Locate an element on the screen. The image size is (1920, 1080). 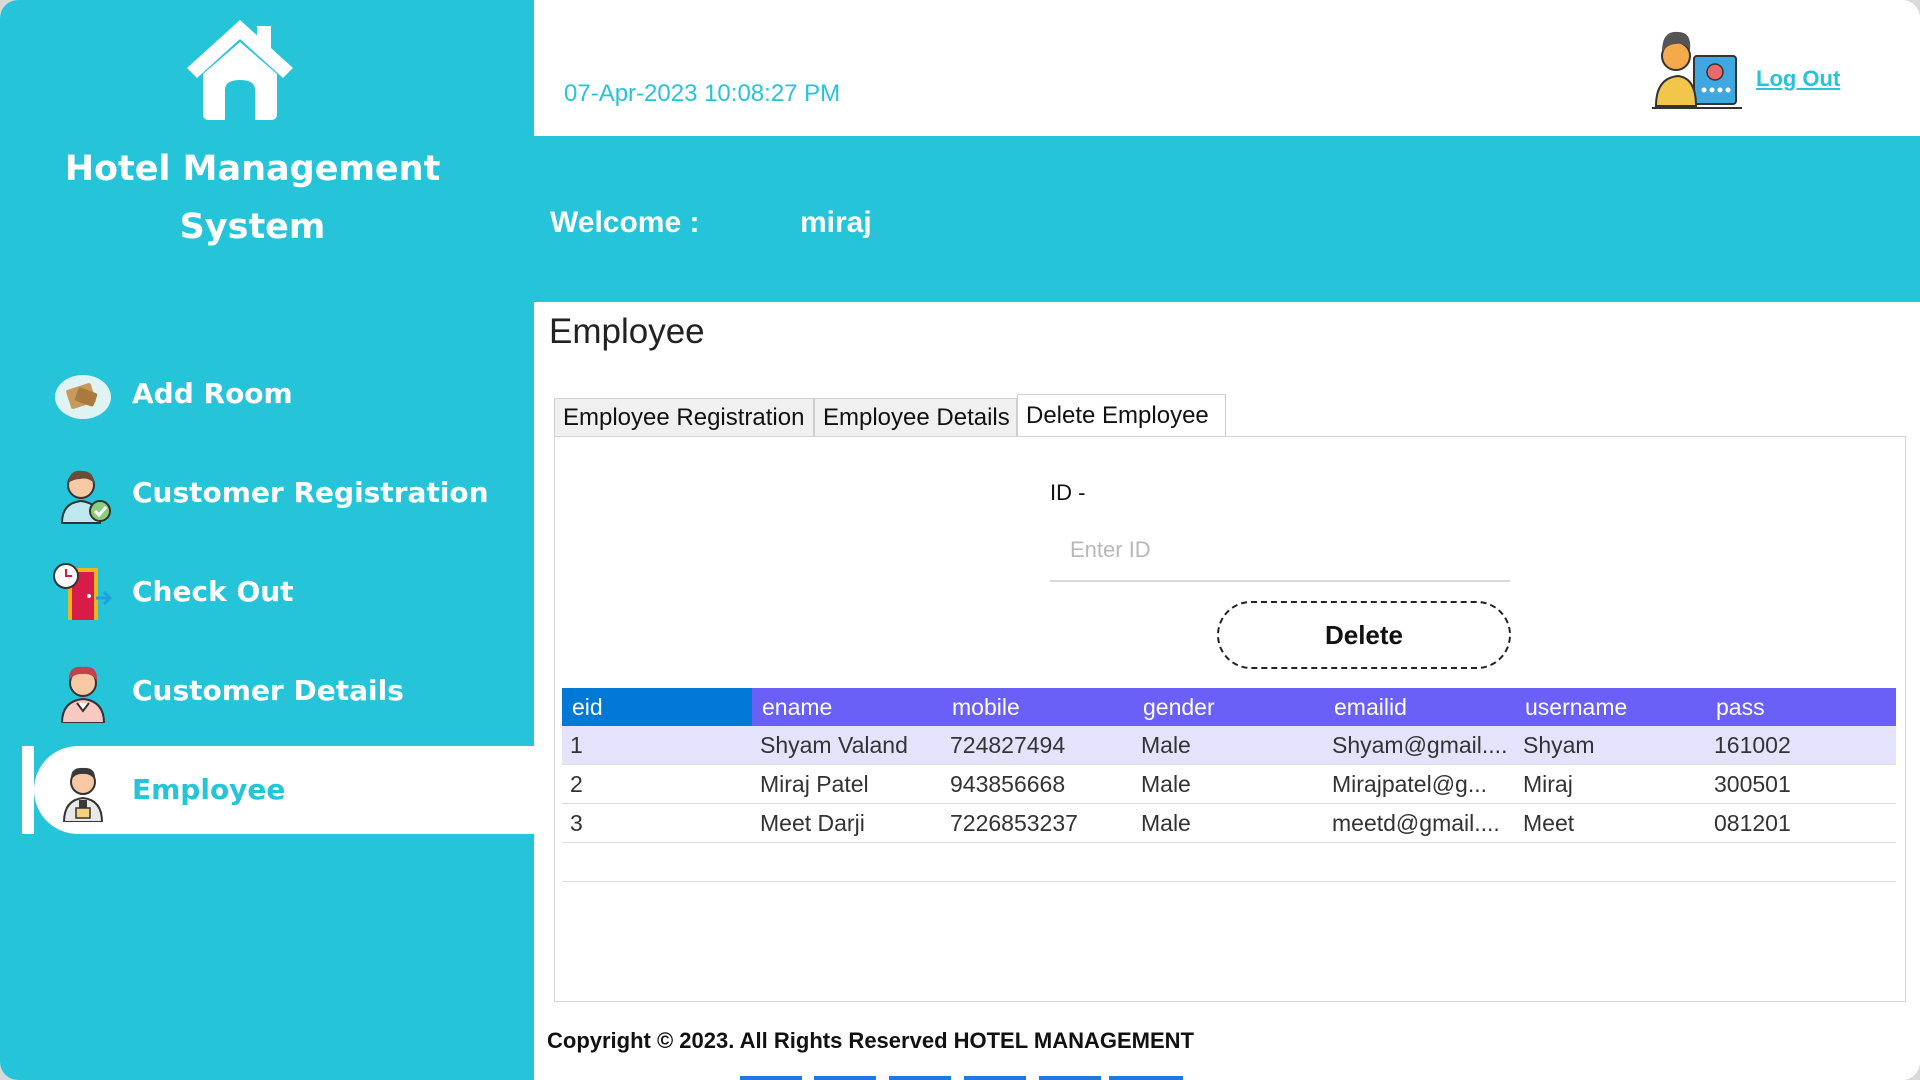
sidebar-item-customer-details: Customer Details is located at coordinates (267, 691).